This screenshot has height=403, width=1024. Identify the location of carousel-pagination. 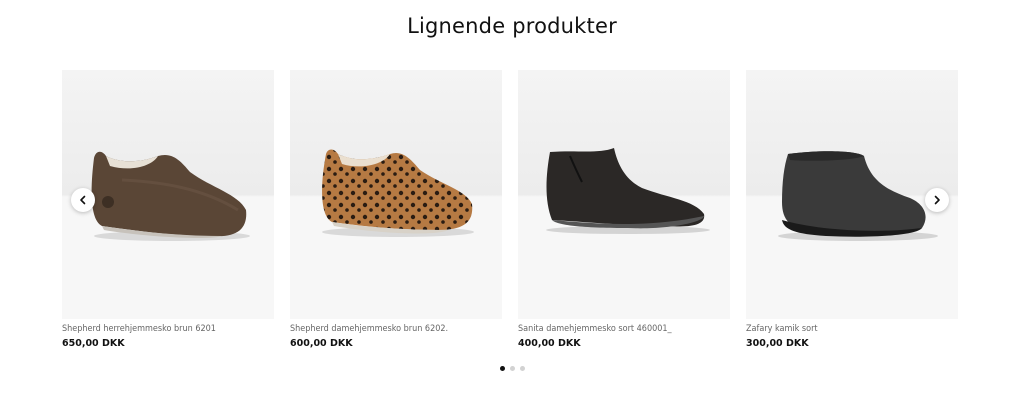
(512, 368).